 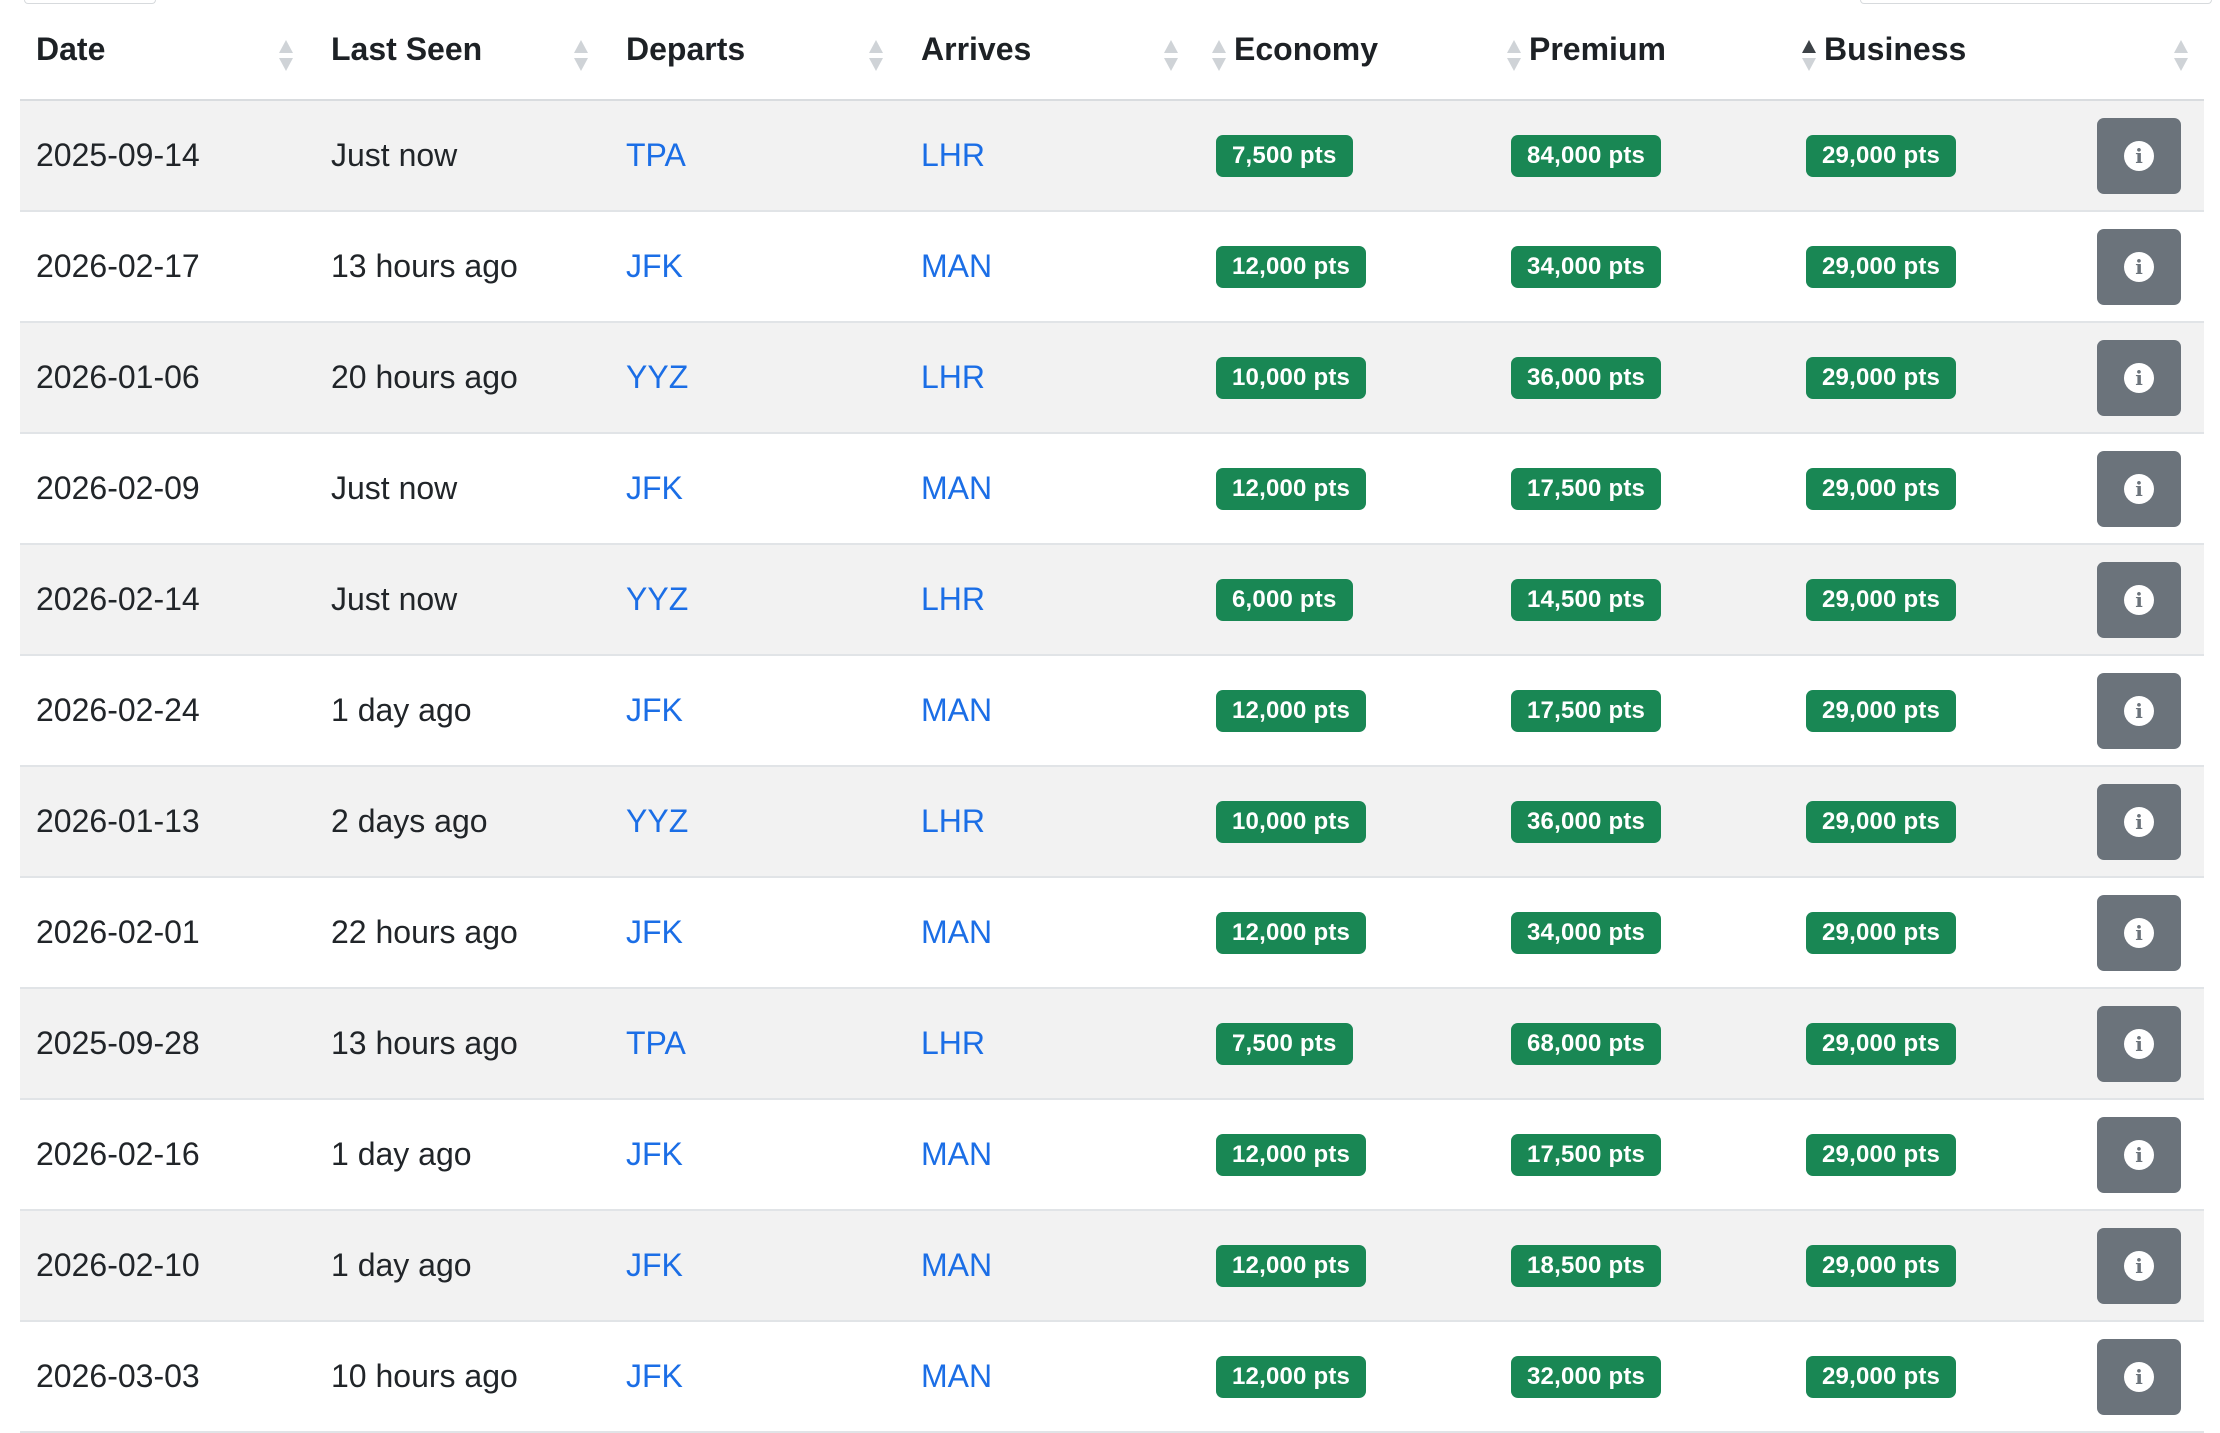 I want to click on column-header-economy: Economy, so click(x=1347, y=50).